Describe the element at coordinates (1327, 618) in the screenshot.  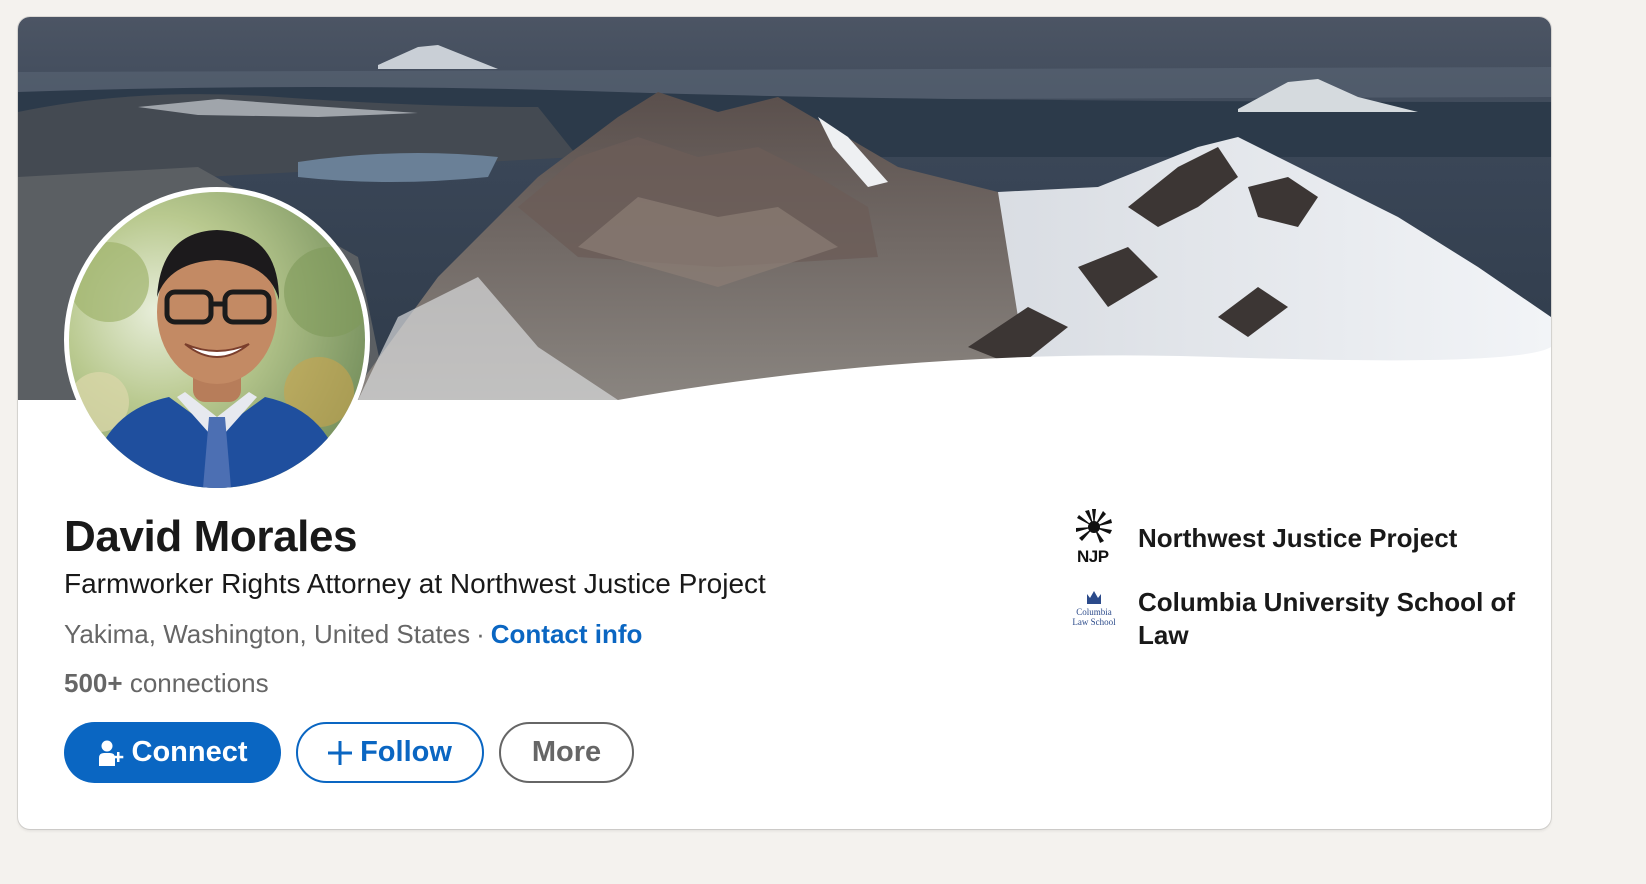
I see `org-name: Columbia University School of Law` at that location.